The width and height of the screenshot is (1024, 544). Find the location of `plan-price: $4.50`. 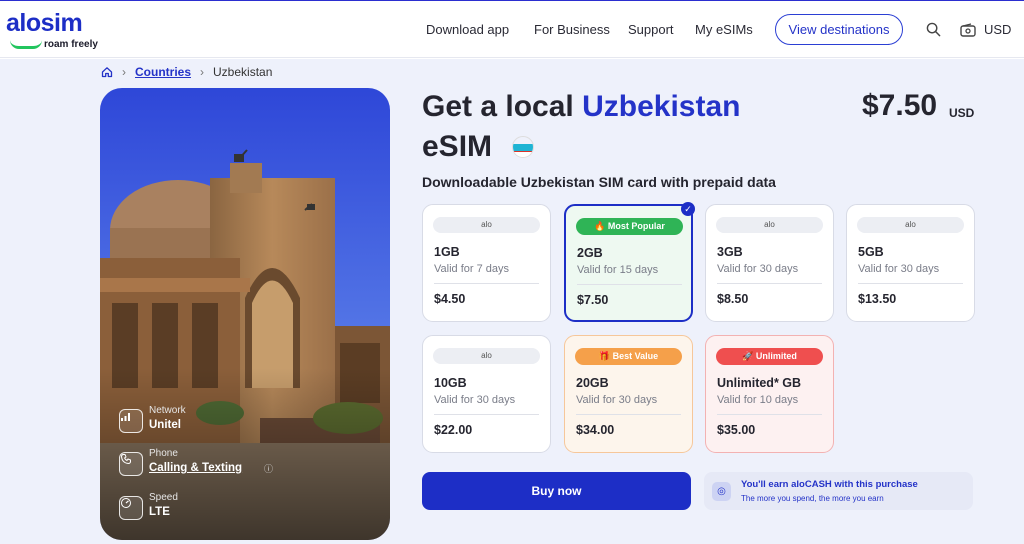

plan-price: $4.50 is located at coordinates (450, 299).